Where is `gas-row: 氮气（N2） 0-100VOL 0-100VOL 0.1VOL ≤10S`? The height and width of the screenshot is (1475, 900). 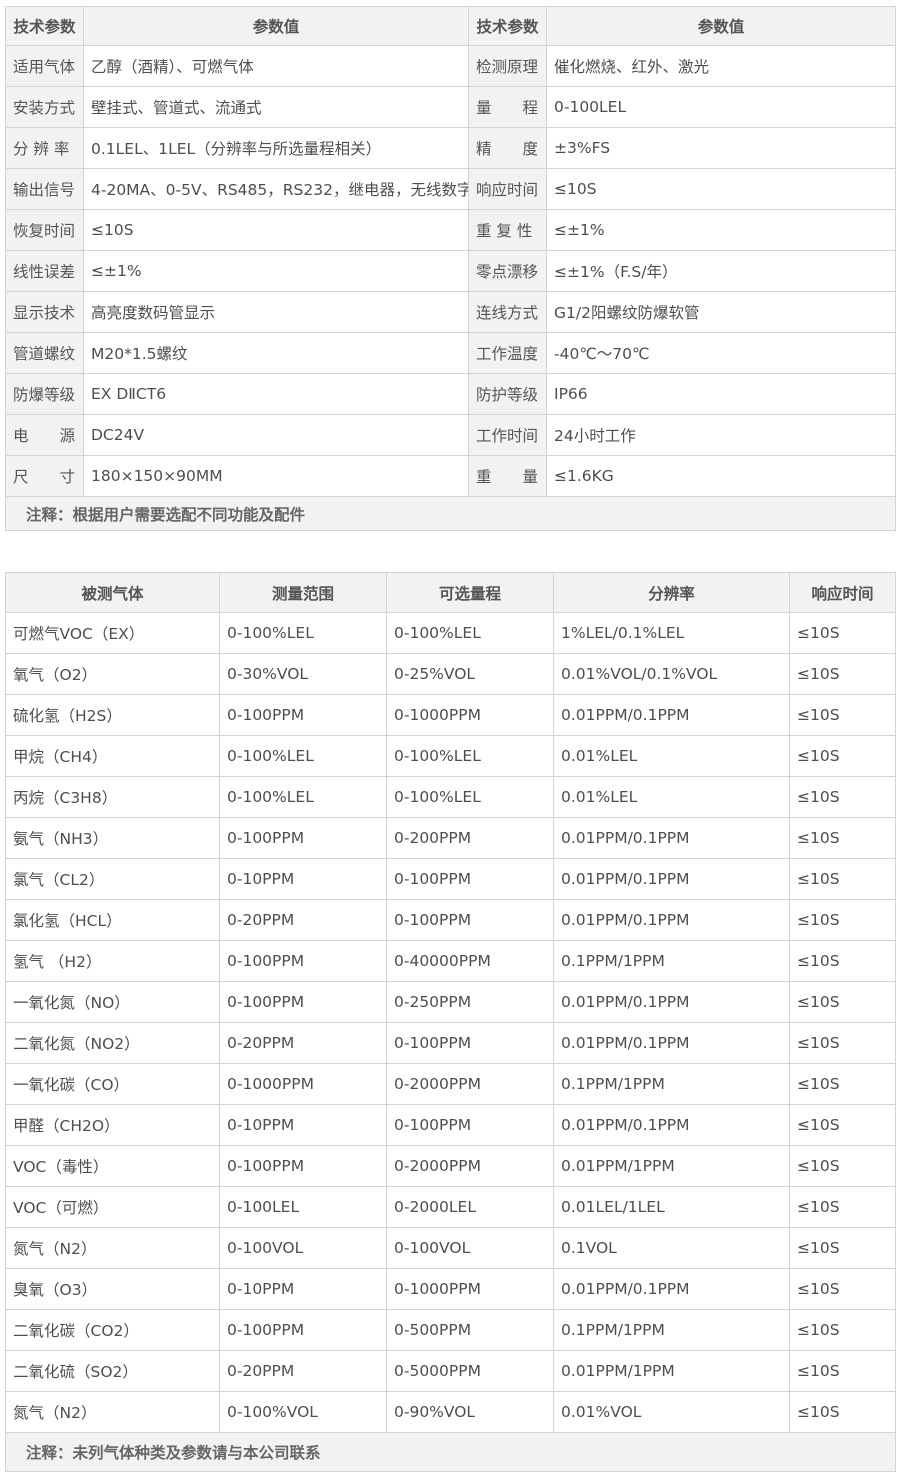
gas-row: 氮气（N2） 0-100VOL 0-100VOL 0.1VOL ≤10S is located at coordinates (450, 1248).